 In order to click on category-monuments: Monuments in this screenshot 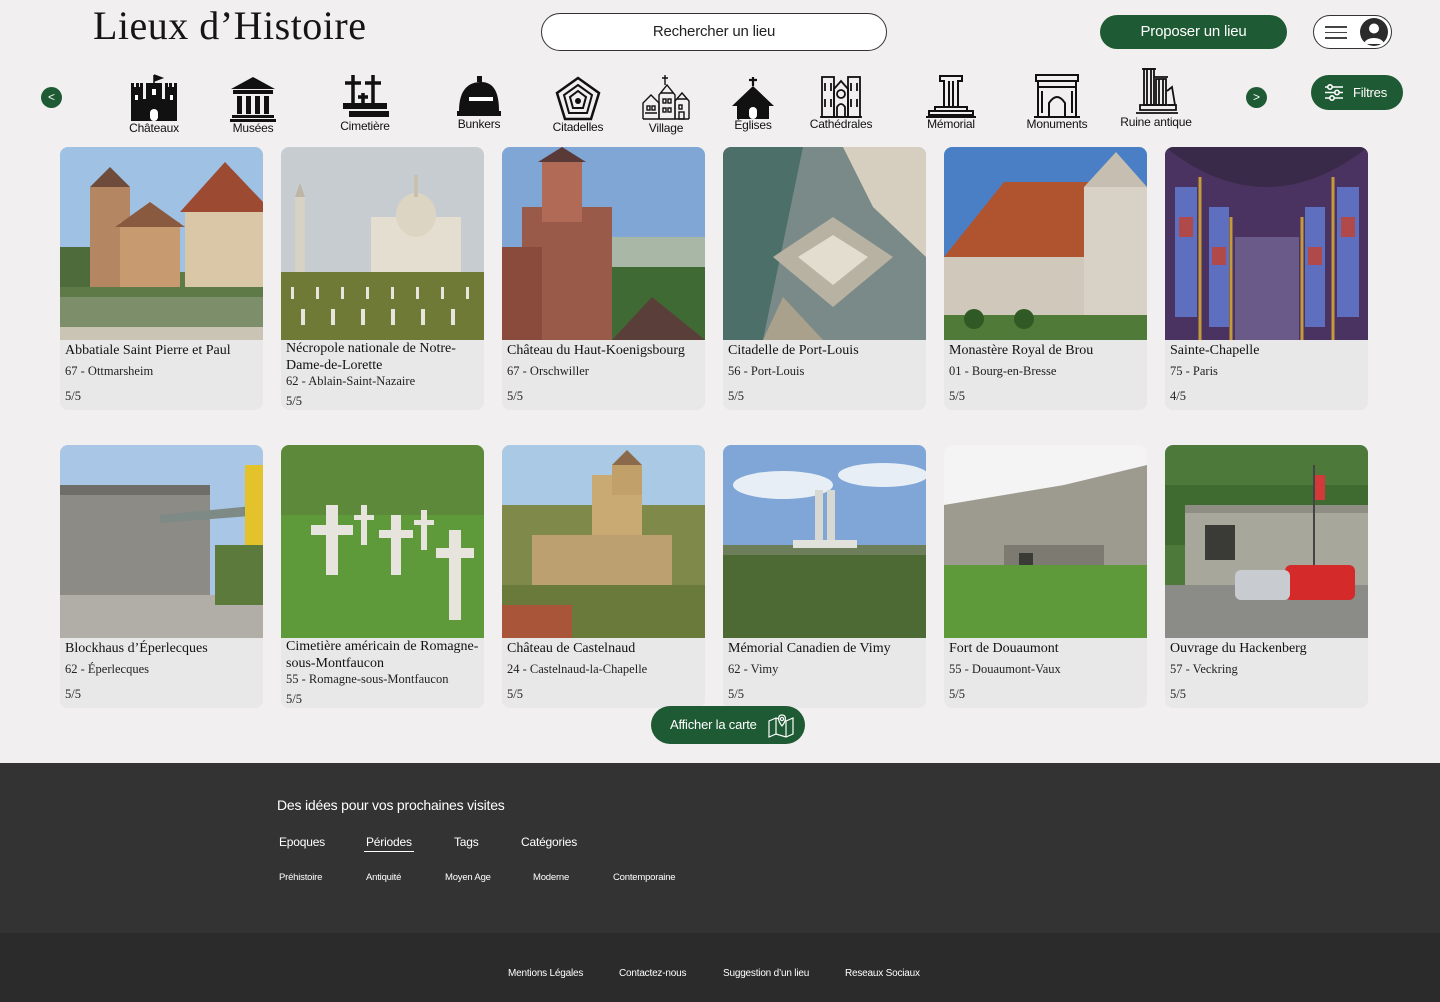, I will do `click(1057, 102)`.